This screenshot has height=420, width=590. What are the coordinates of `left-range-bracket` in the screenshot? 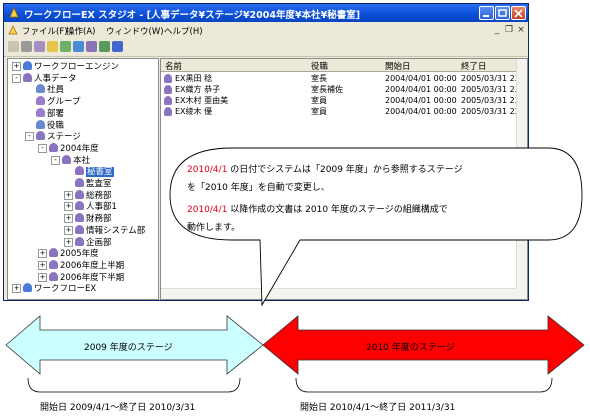 It's located at (134, 385).